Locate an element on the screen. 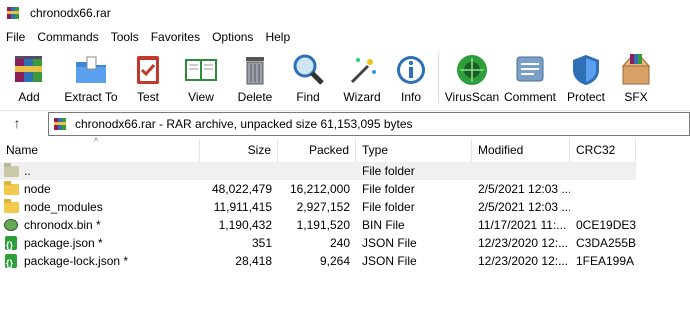 The height and width of the screenshot is (333, 690). comment-button: Comment is located at coordinates (530, 78).